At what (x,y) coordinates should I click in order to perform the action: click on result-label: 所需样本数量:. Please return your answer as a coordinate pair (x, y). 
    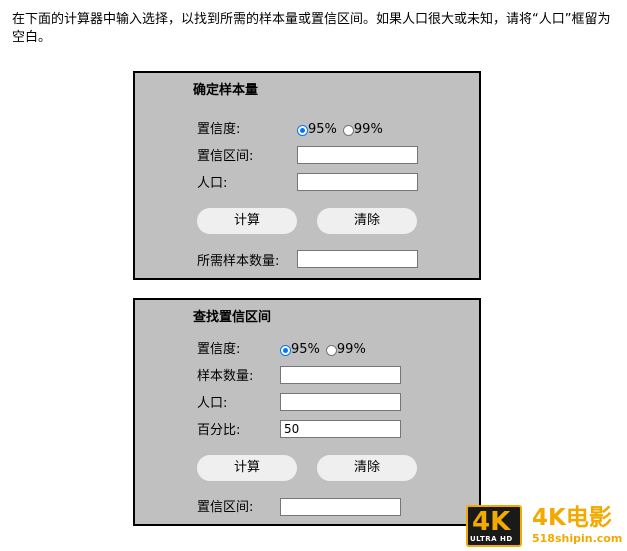
    Looking at the image, I should click on (238, 261).